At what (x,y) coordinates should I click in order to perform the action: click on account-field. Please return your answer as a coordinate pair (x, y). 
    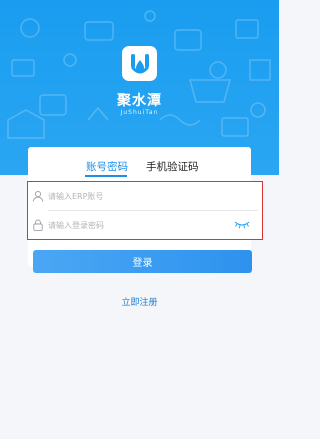
    Looking at the image, I should click on (144, 196).